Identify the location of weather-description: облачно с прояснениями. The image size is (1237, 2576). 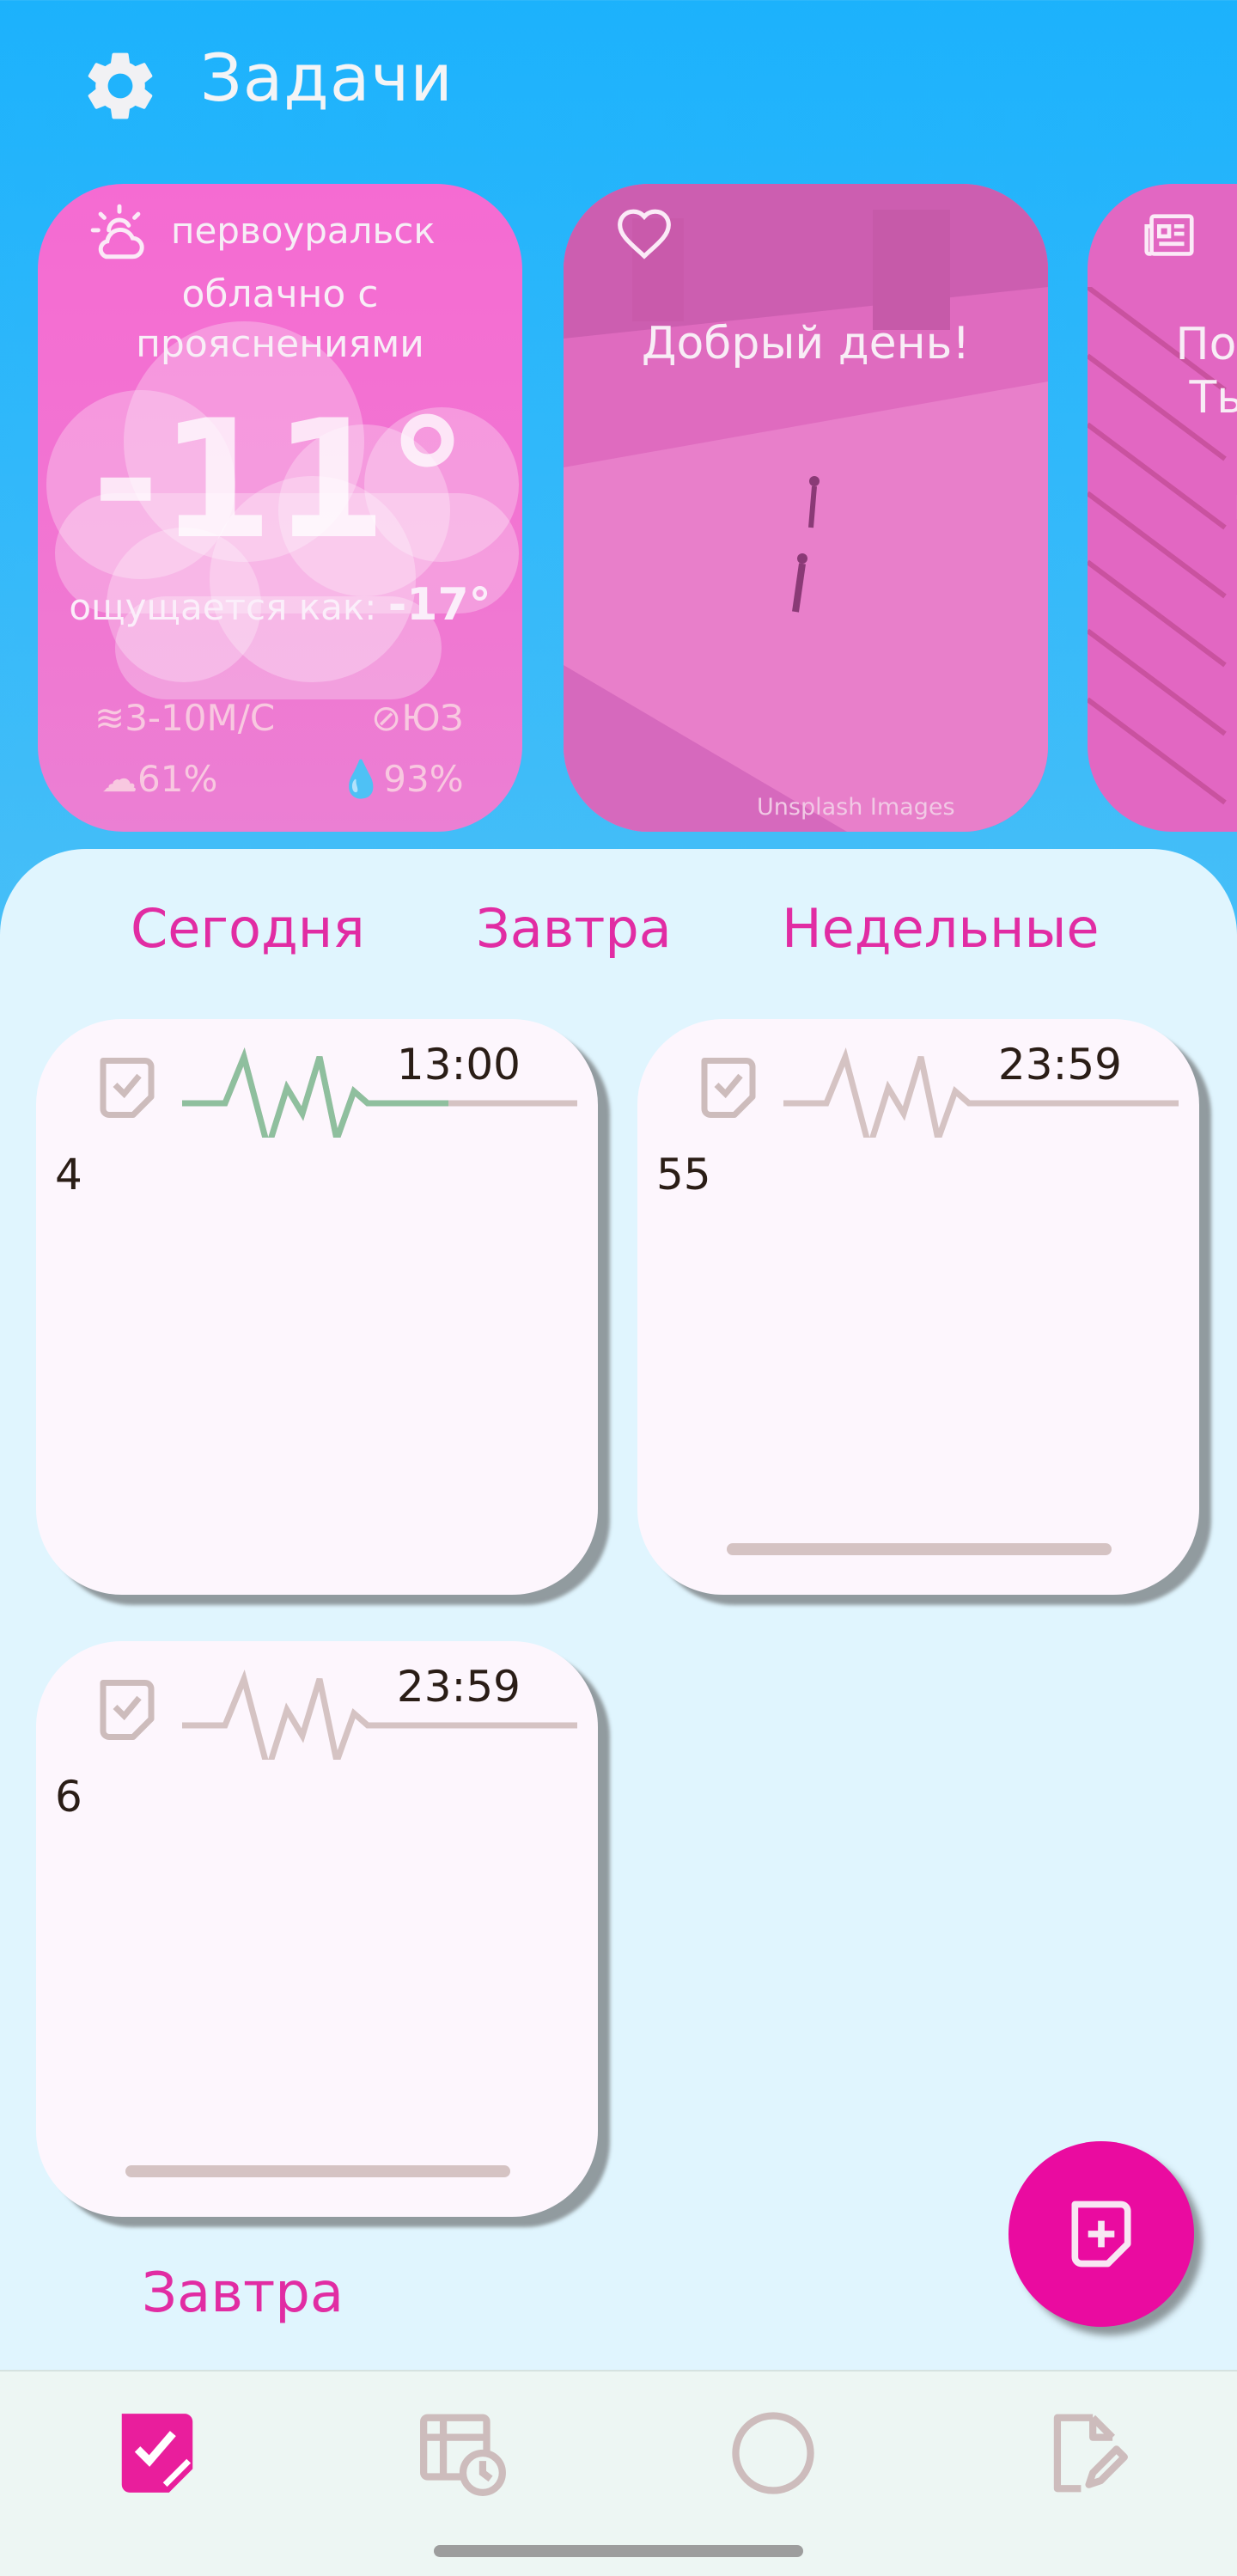
(280, 319).